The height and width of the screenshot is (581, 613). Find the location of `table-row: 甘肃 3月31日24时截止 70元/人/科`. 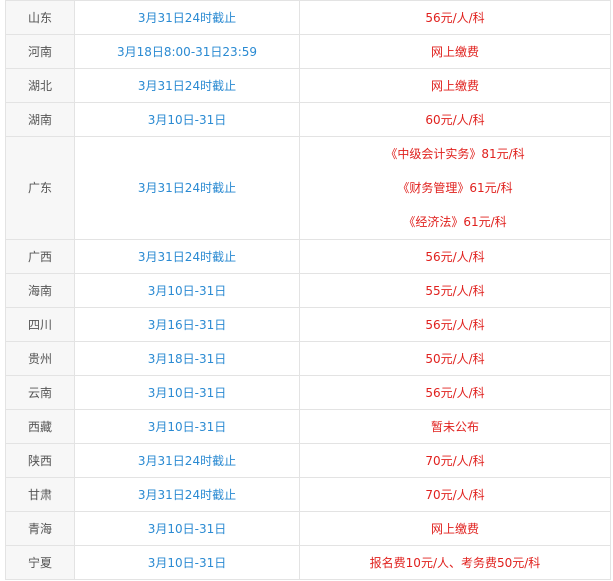

table-row: 甘肃 3月31日24时截止 70元/人/科 is located at coordinates (308, 494).